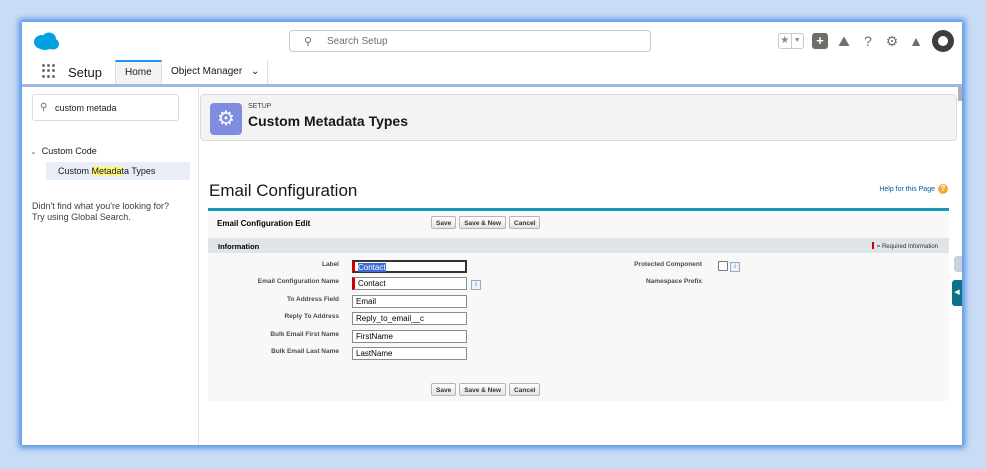 Image resolution: width=986 pixels, height=469 pixels. I want to click on collapse-panel-button: ◀, so click(957, 293).